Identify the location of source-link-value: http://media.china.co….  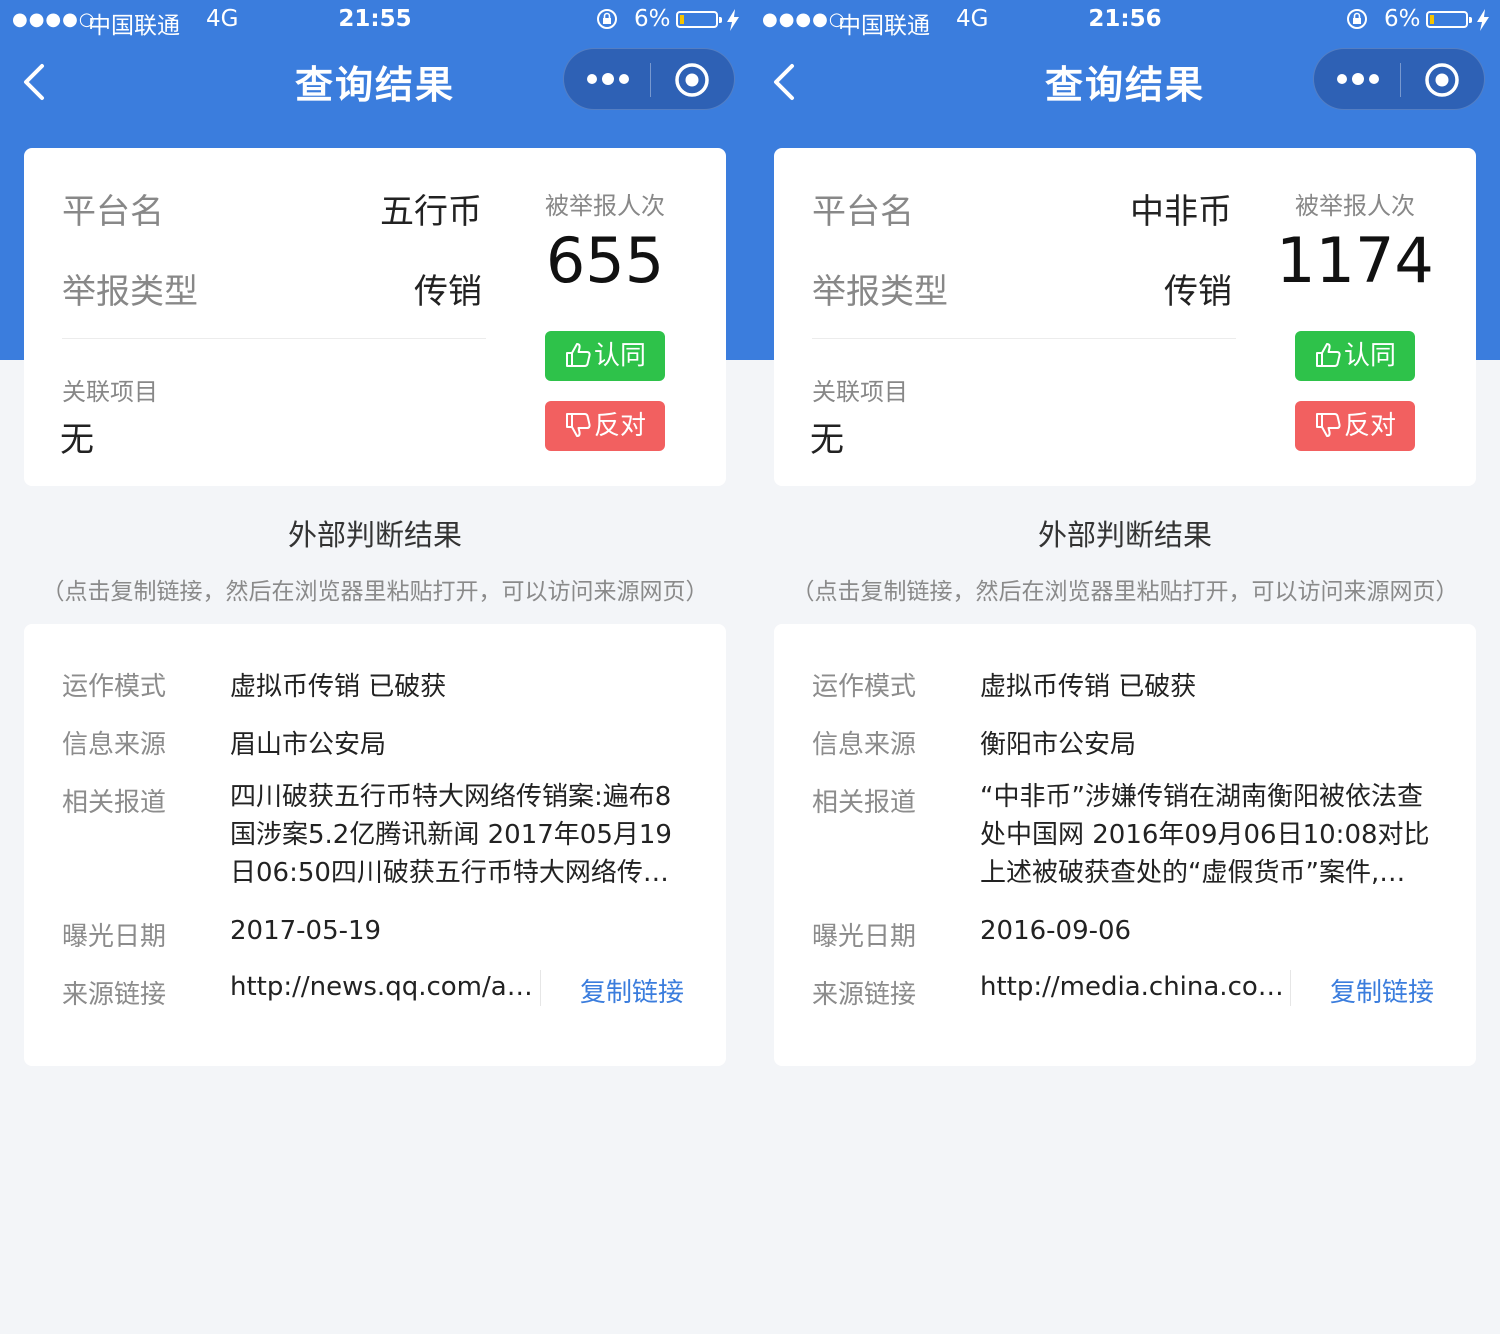
(1132, 987).